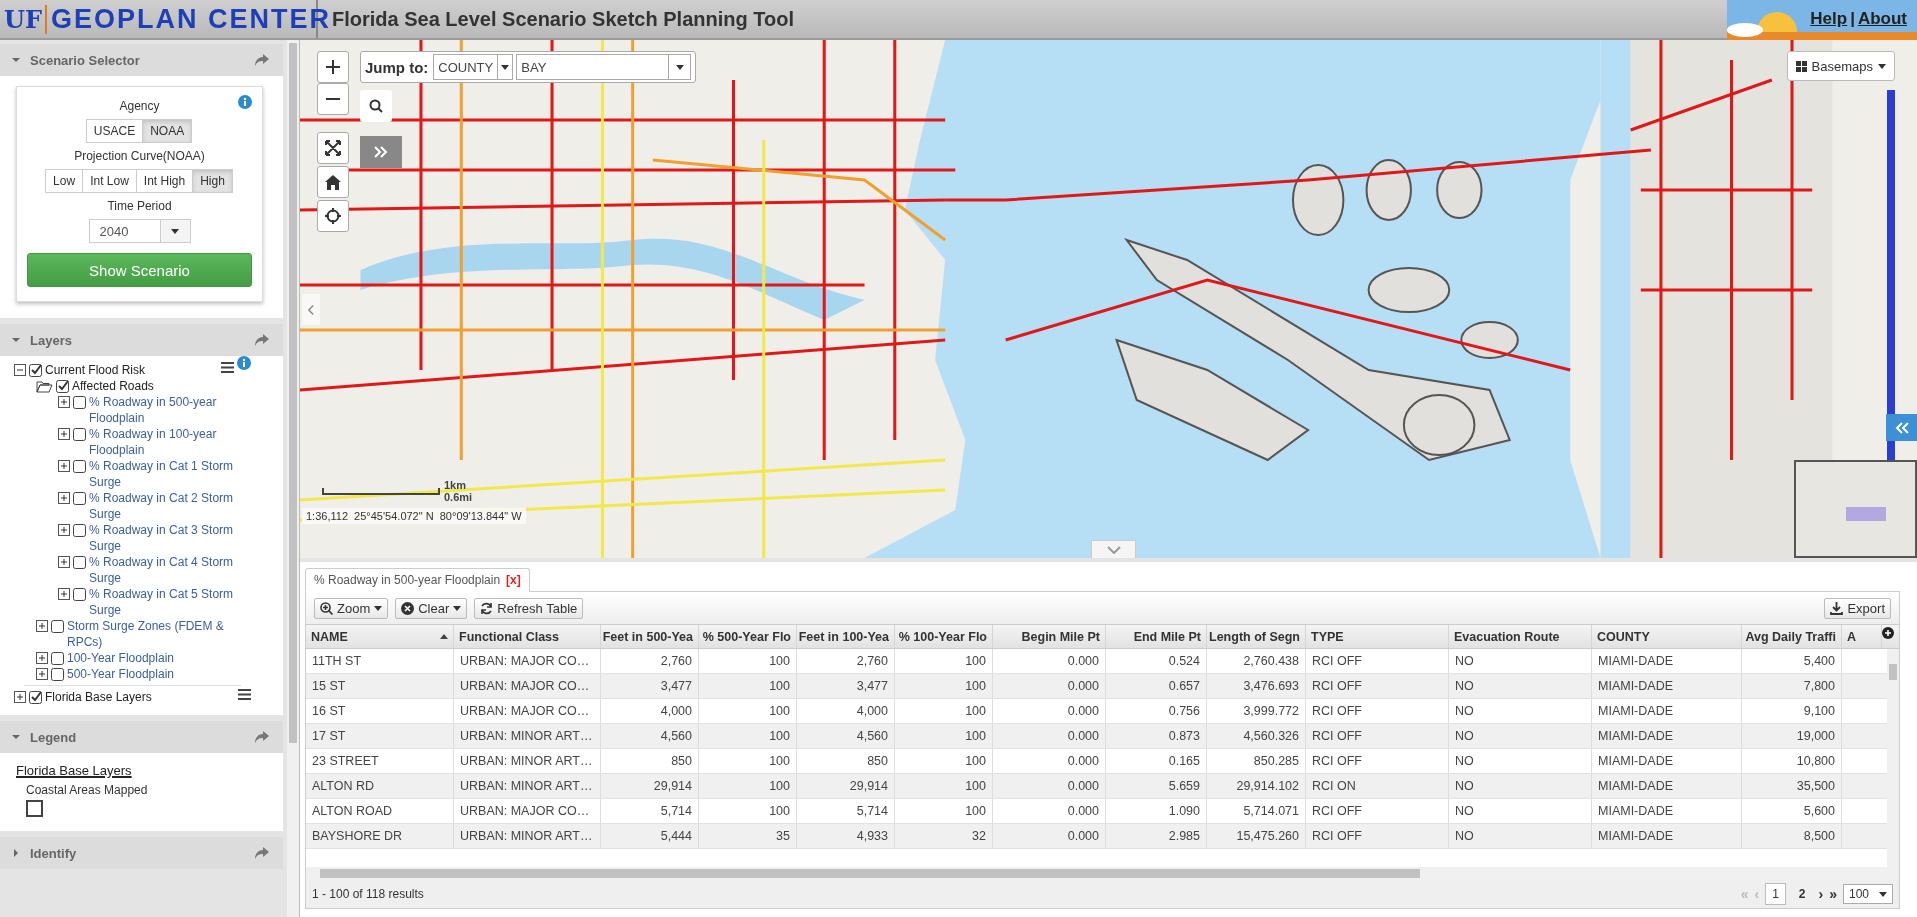 The width and height of the screenshot is (1917, 917). Describe the element at coordinates (140, 697) in the screenshot. I see `layer-name: Florida Base Layers` at that location.